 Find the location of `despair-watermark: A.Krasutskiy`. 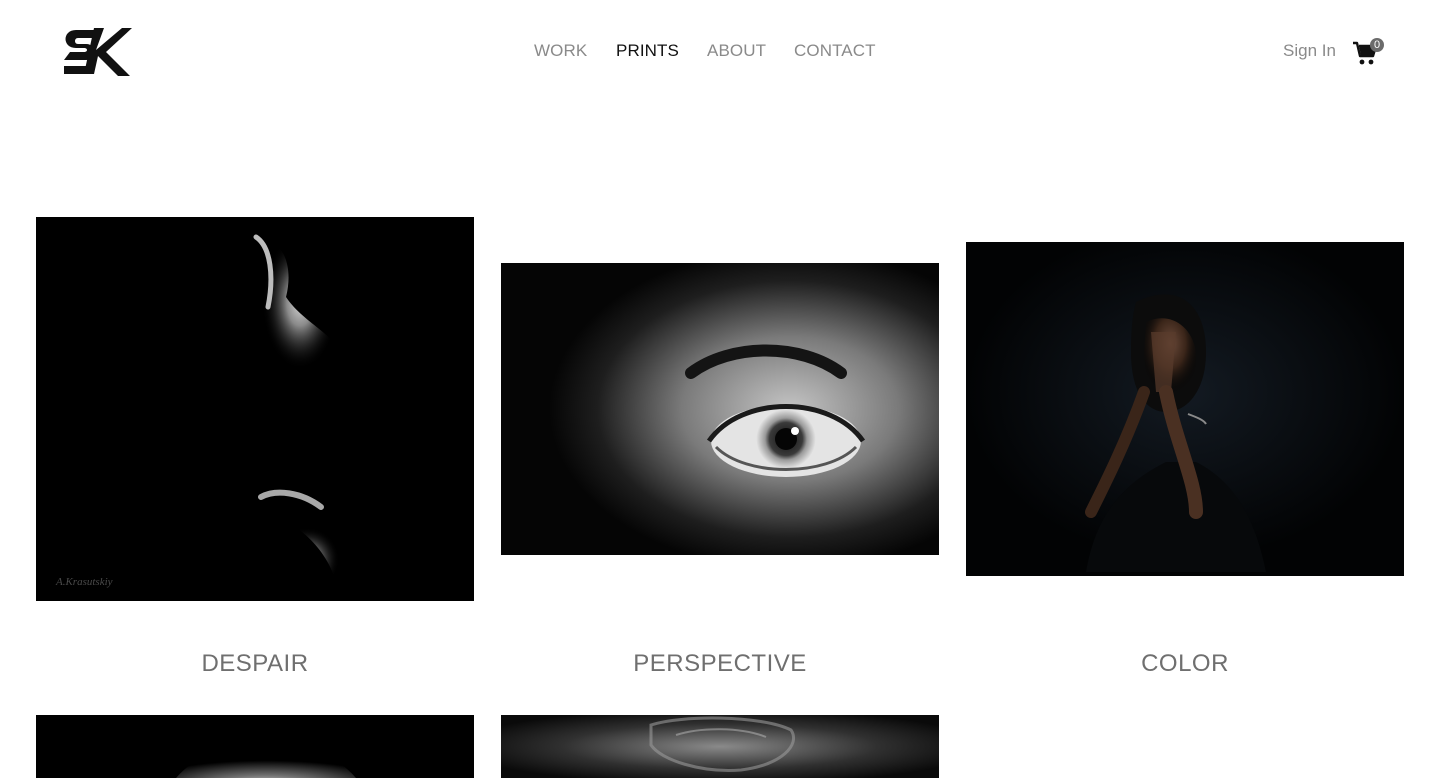

despair-watermark: A.Krasutskiy is located at coordinates (84, 582).